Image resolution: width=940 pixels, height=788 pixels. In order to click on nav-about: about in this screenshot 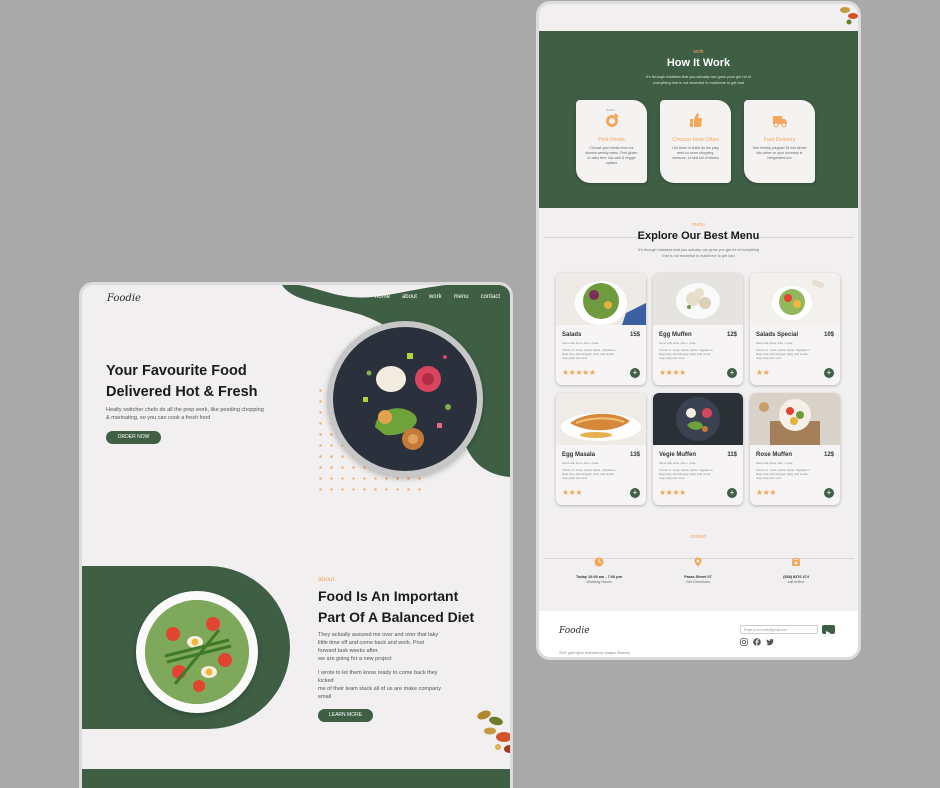, I will do `click(409, 297)`.